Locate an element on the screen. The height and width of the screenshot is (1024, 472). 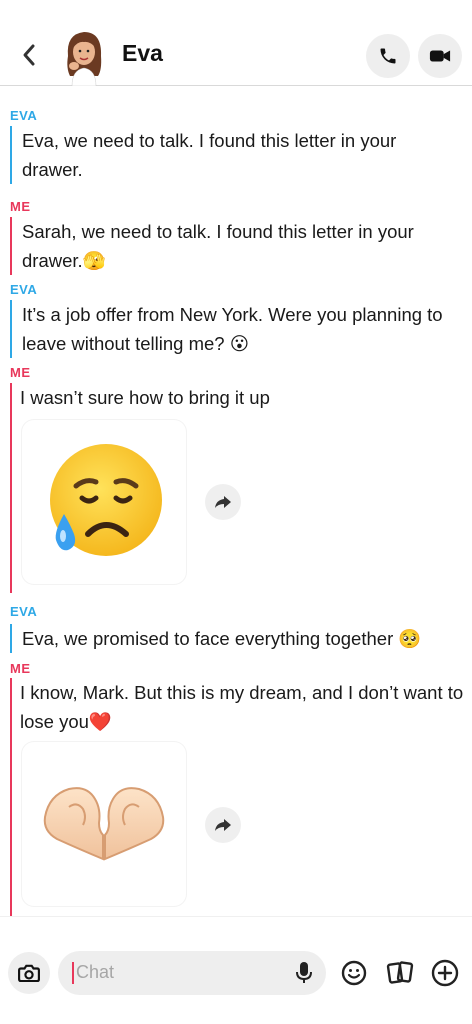
text-cursor is located at coordinates (73, 973).